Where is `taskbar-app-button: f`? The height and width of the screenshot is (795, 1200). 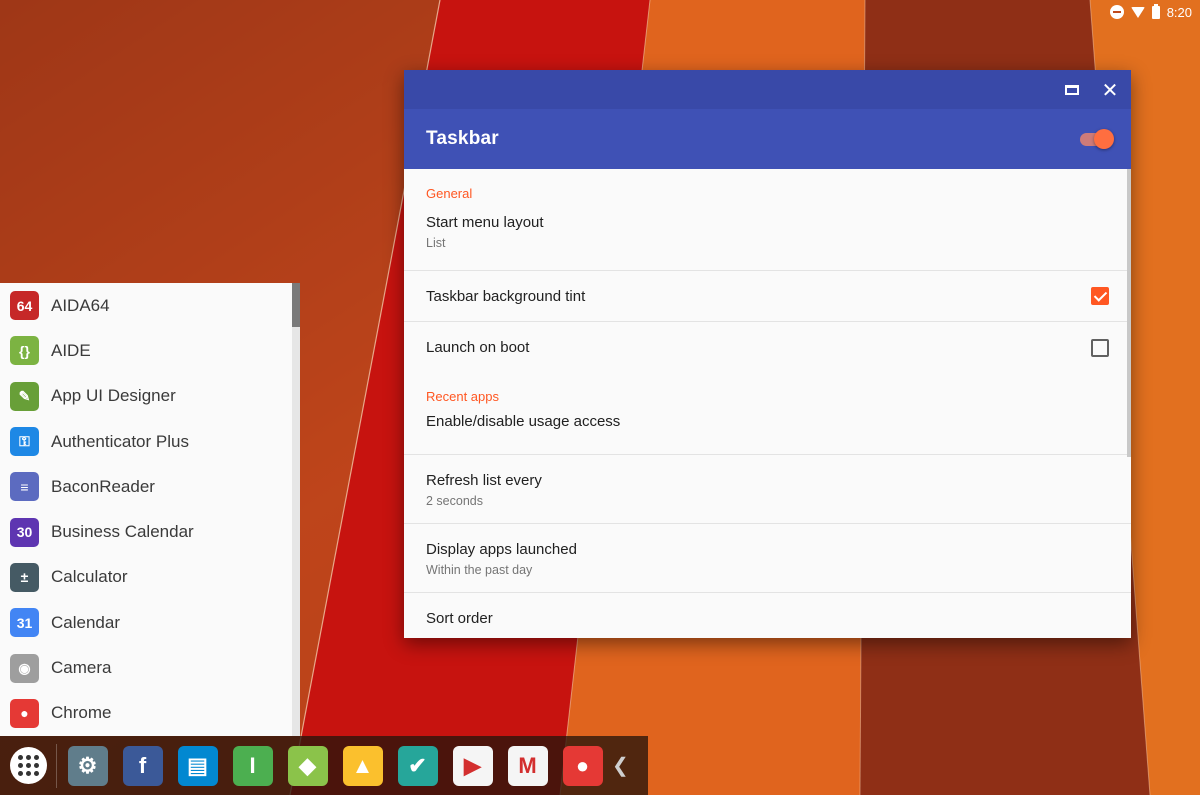
taskbar-app-button: f is located at coordinates (142, 765).